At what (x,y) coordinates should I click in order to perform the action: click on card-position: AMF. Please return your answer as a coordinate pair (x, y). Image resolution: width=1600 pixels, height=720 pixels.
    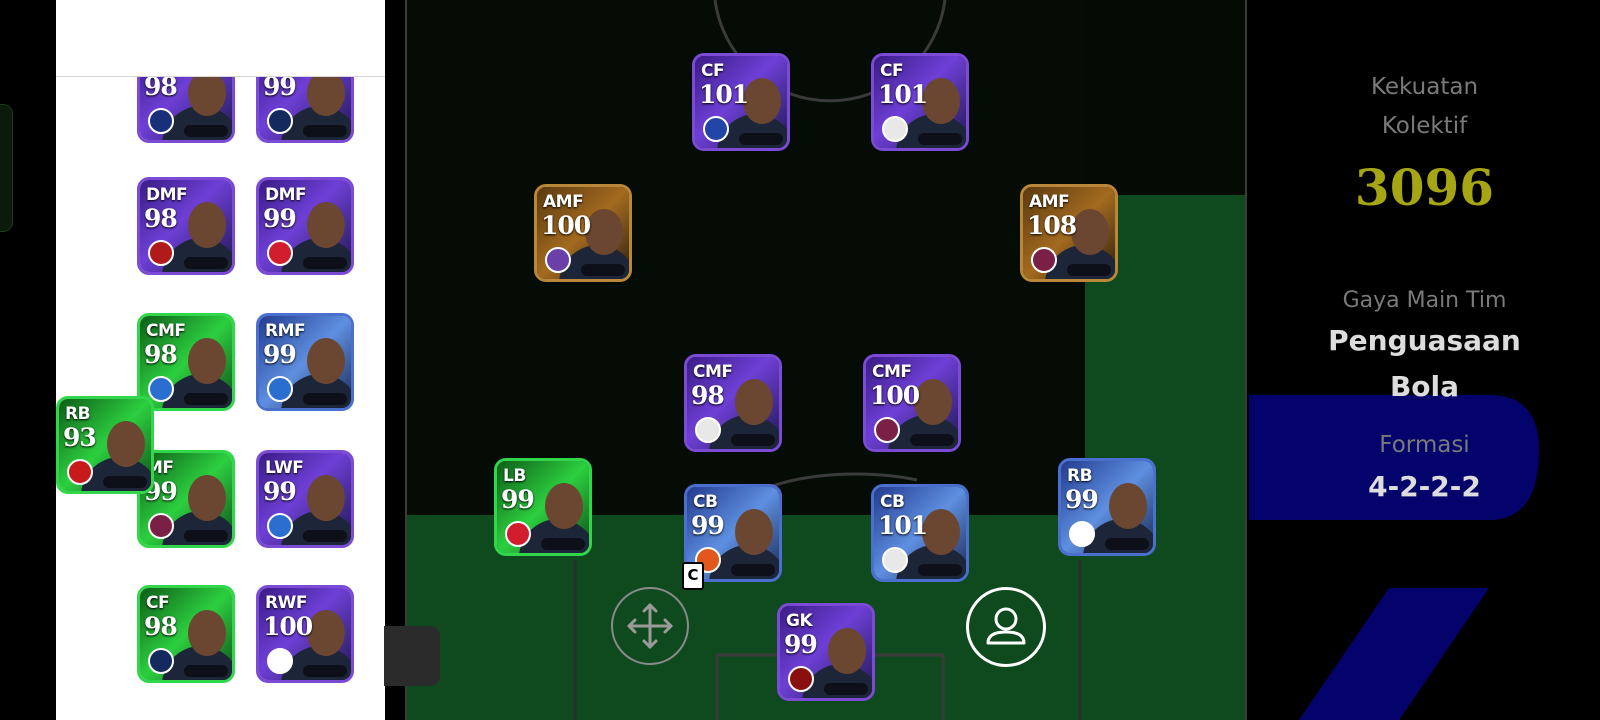
    Looking at the image, I should click on (1049, 202).